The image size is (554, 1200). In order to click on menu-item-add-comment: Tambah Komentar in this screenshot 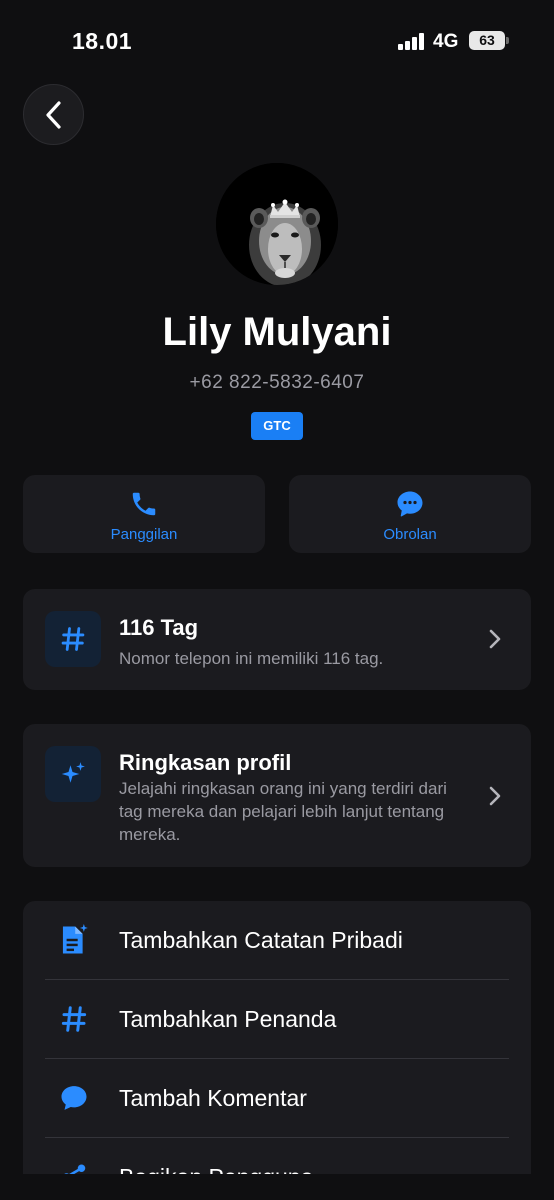, I will do `click(277, 1098)`.